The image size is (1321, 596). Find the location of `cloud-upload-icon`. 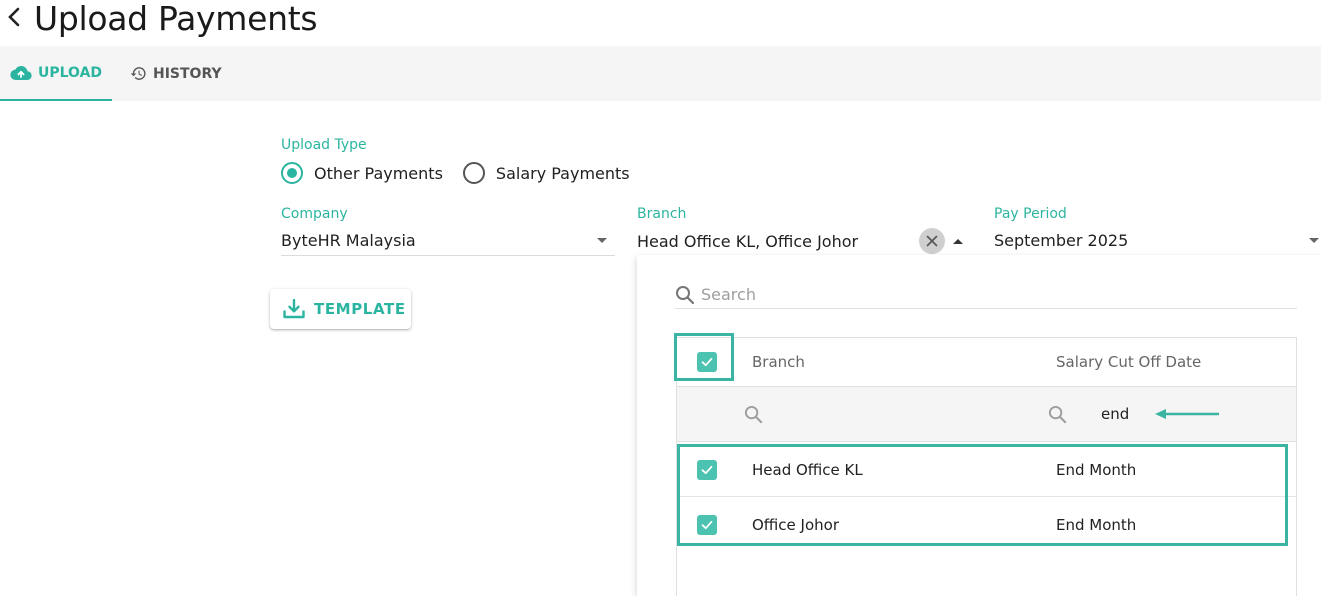

cloud-upload-icon is located at coordinates (21, 72).